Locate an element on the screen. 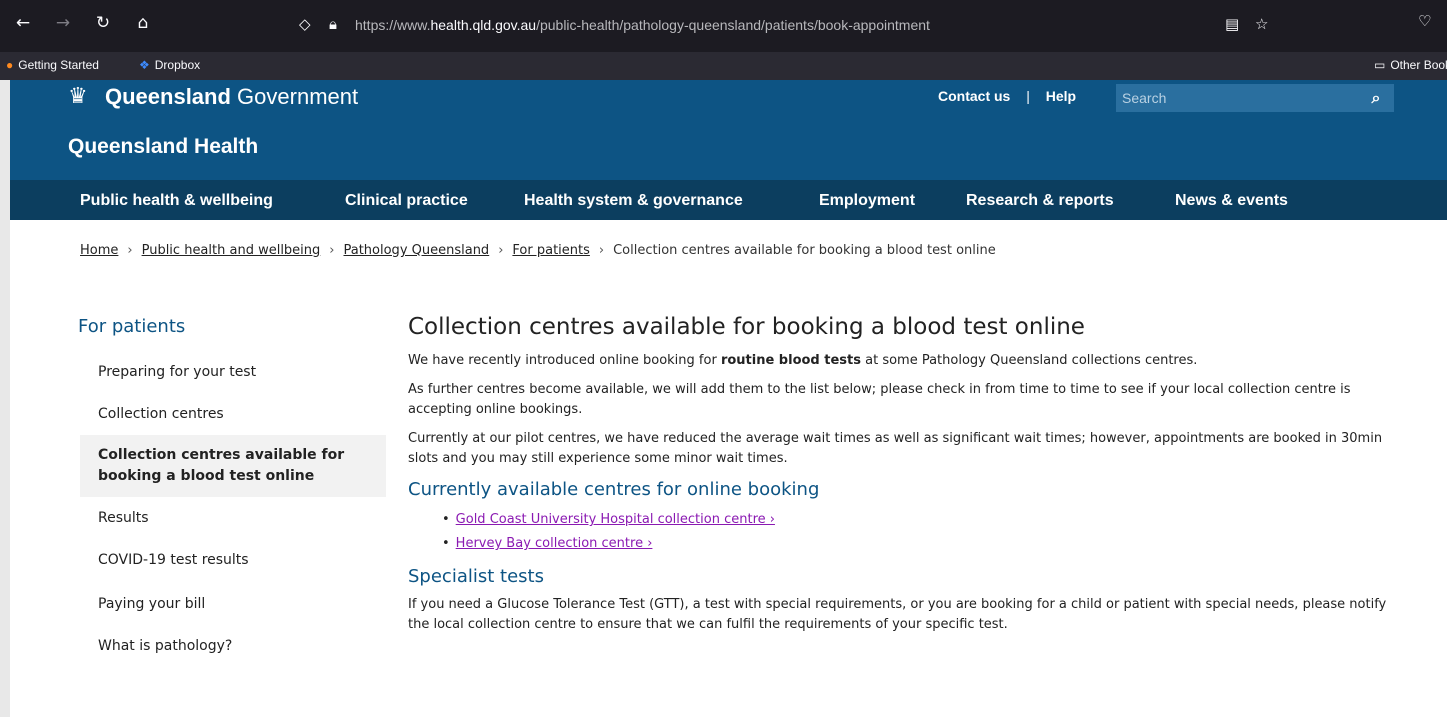 This screenshot has width=1447, height=717. reload-icon: ↻ is located at coordinates (103, 23).